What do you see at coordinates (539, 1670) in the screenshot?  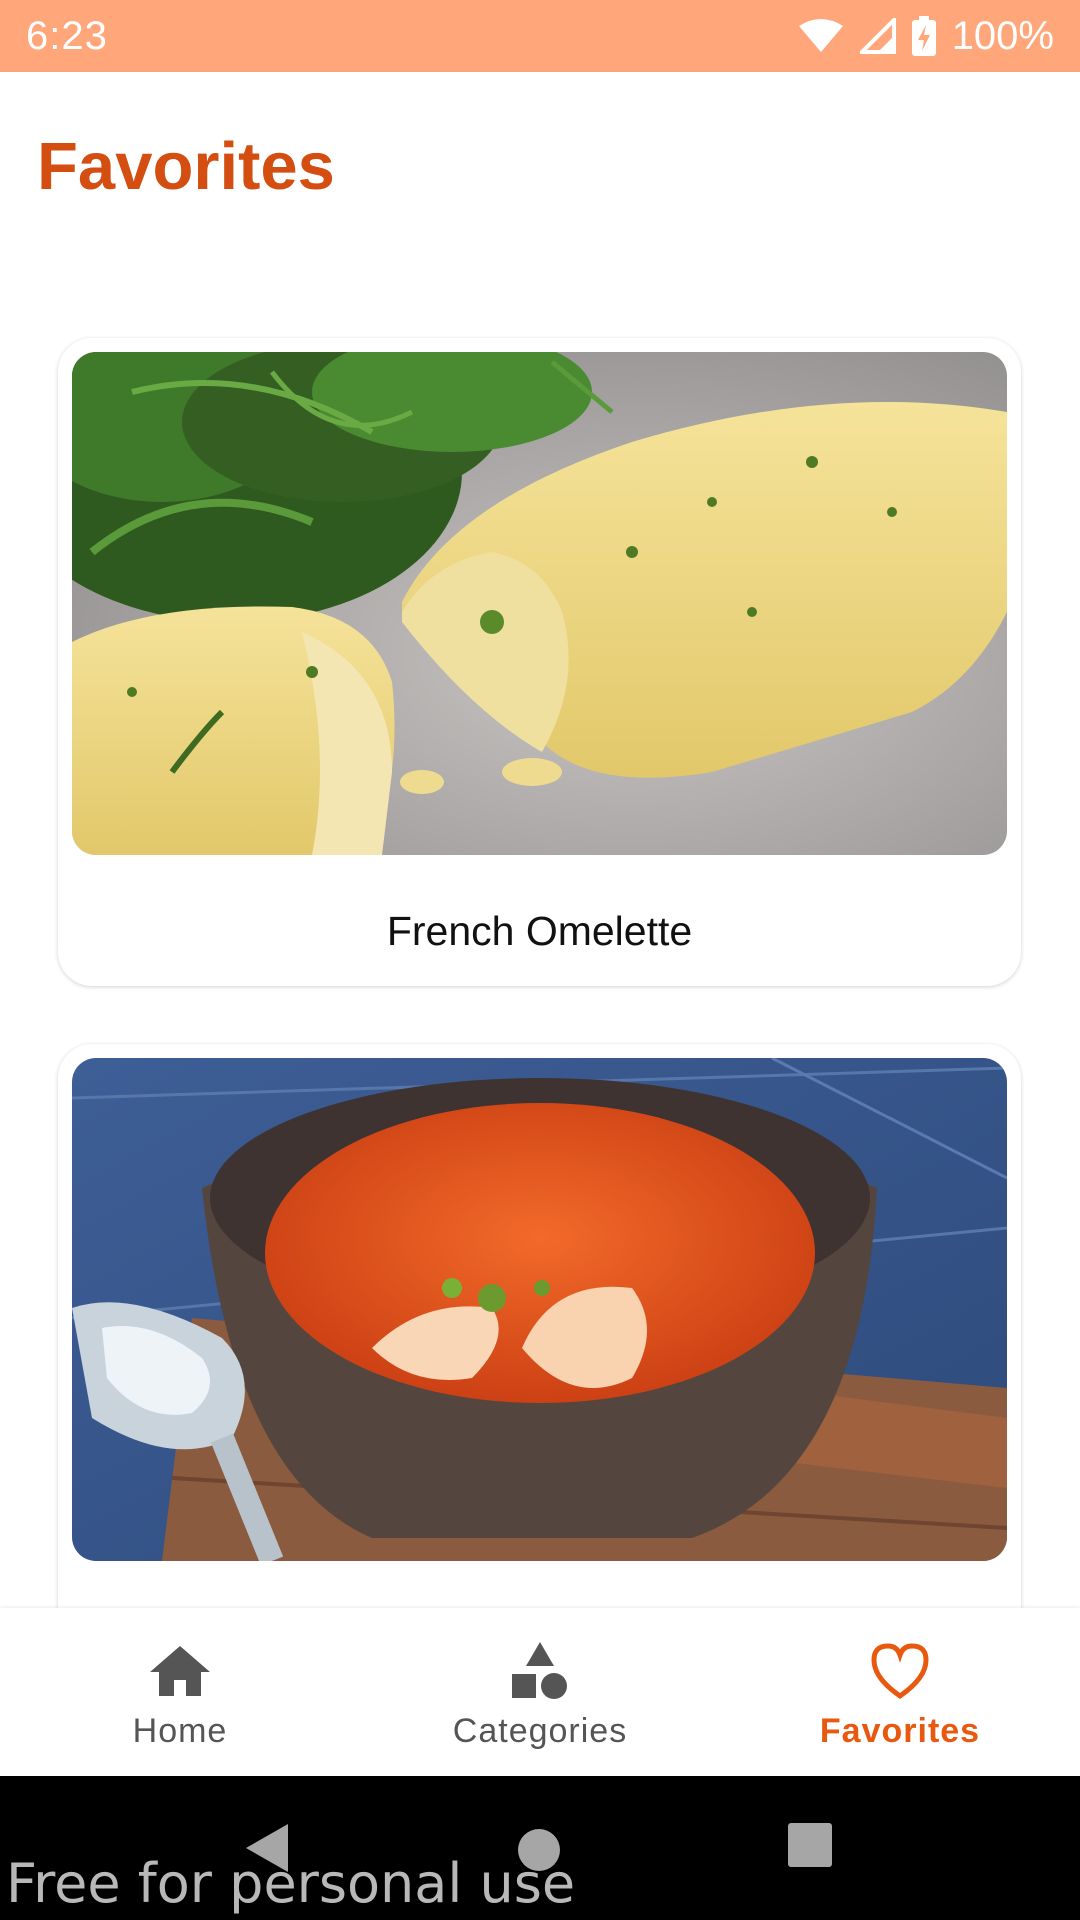 I see `categories-icon` at bounding box center [539, 1670].